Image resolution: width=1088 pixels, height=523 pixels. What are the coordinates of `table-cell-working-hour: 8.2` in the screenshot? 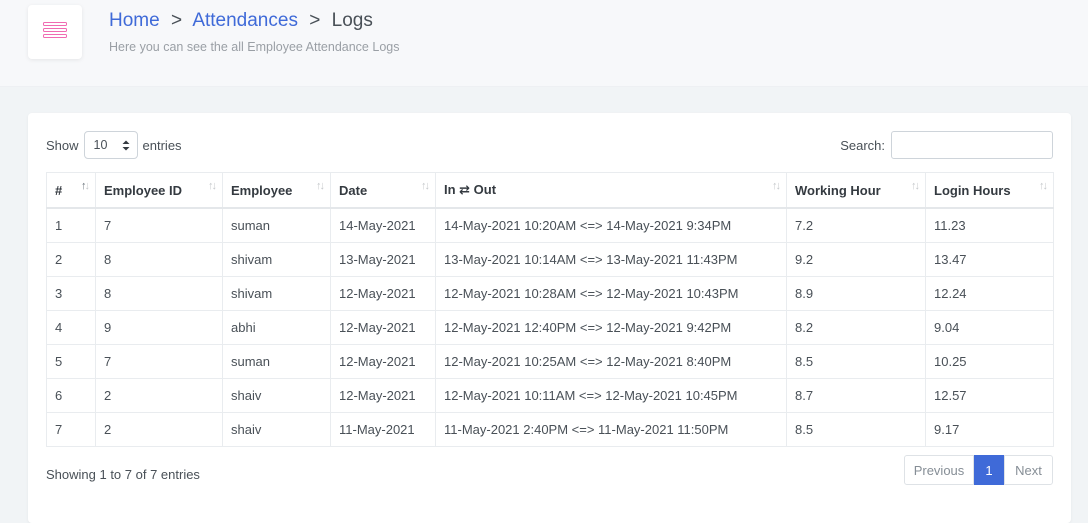 It's located at (856, 327).